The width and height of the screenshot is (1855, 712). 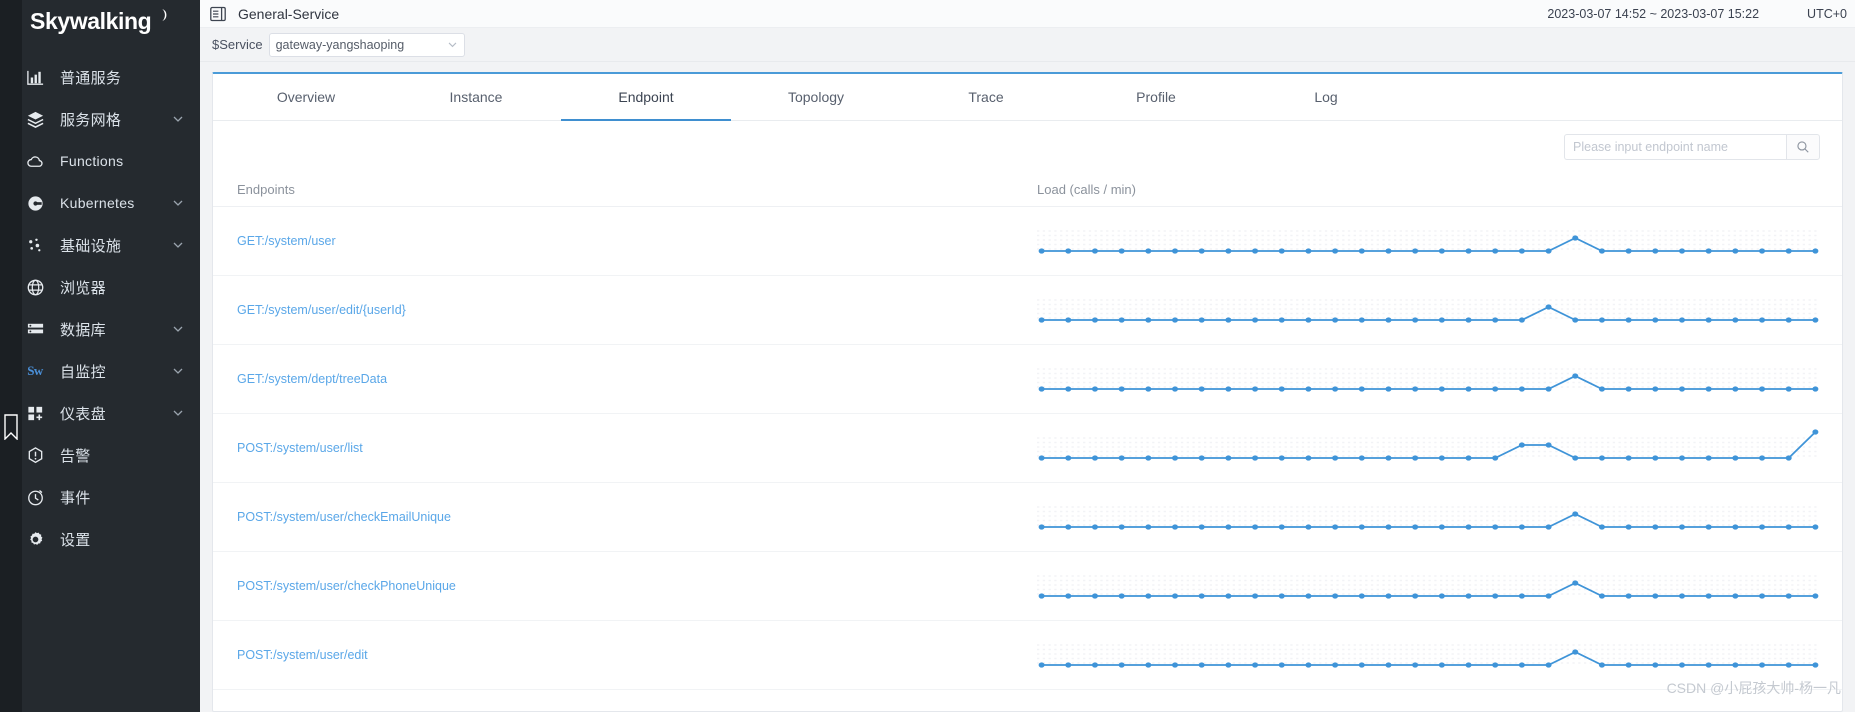 What do you see at coordinates (218, 14) in the screenshot?
I see `panel-collapse-icon` at bounding box center [218, 14].